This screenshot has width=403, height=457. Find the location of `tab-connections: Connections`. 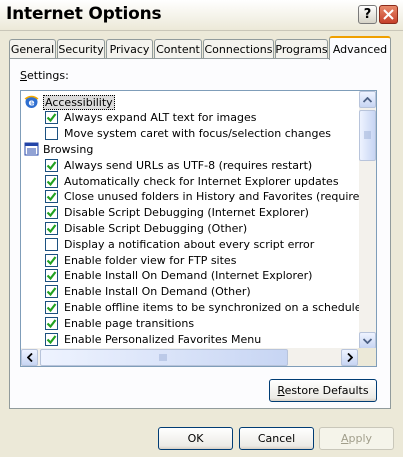

tab-connections: Connections is located at coordinates (238, 48).